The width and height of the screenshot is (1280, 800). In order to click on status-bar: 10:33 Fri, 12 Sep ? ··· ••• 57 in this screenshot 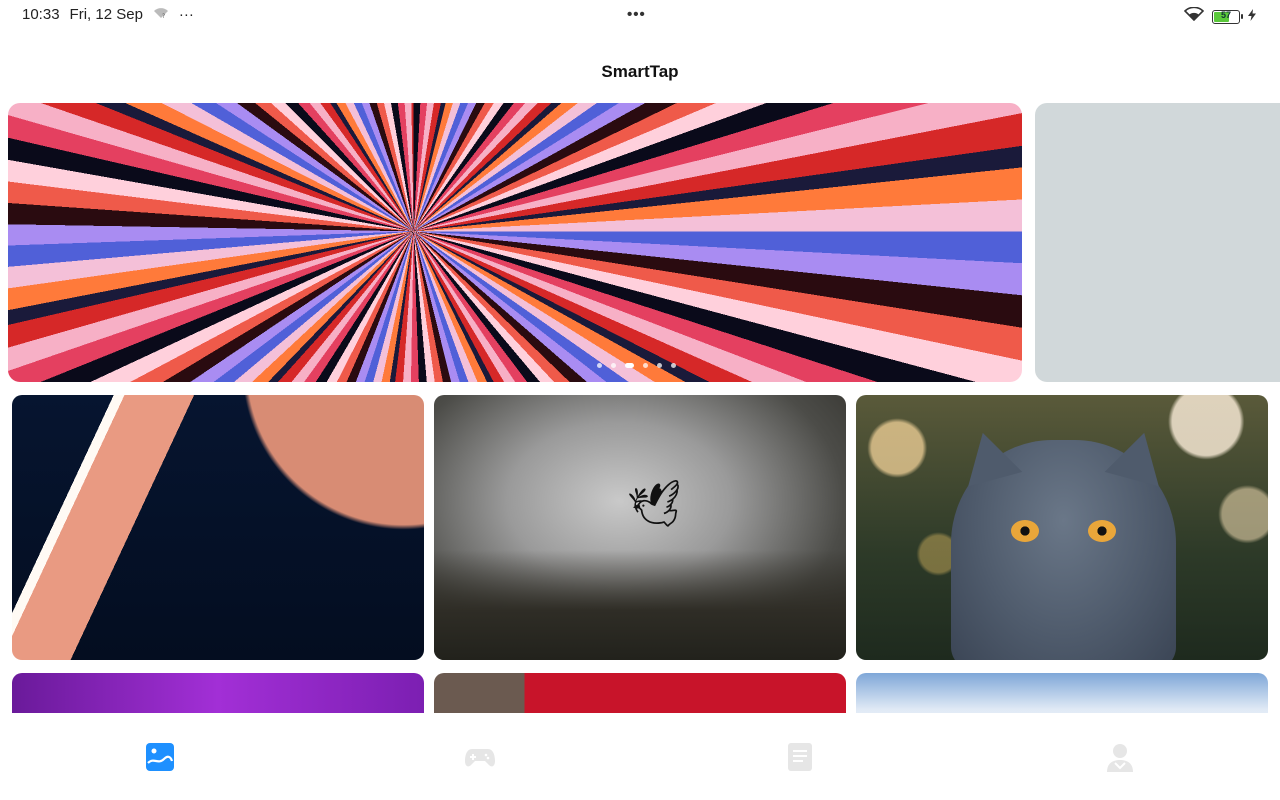, I will do `click(640, 16)`.